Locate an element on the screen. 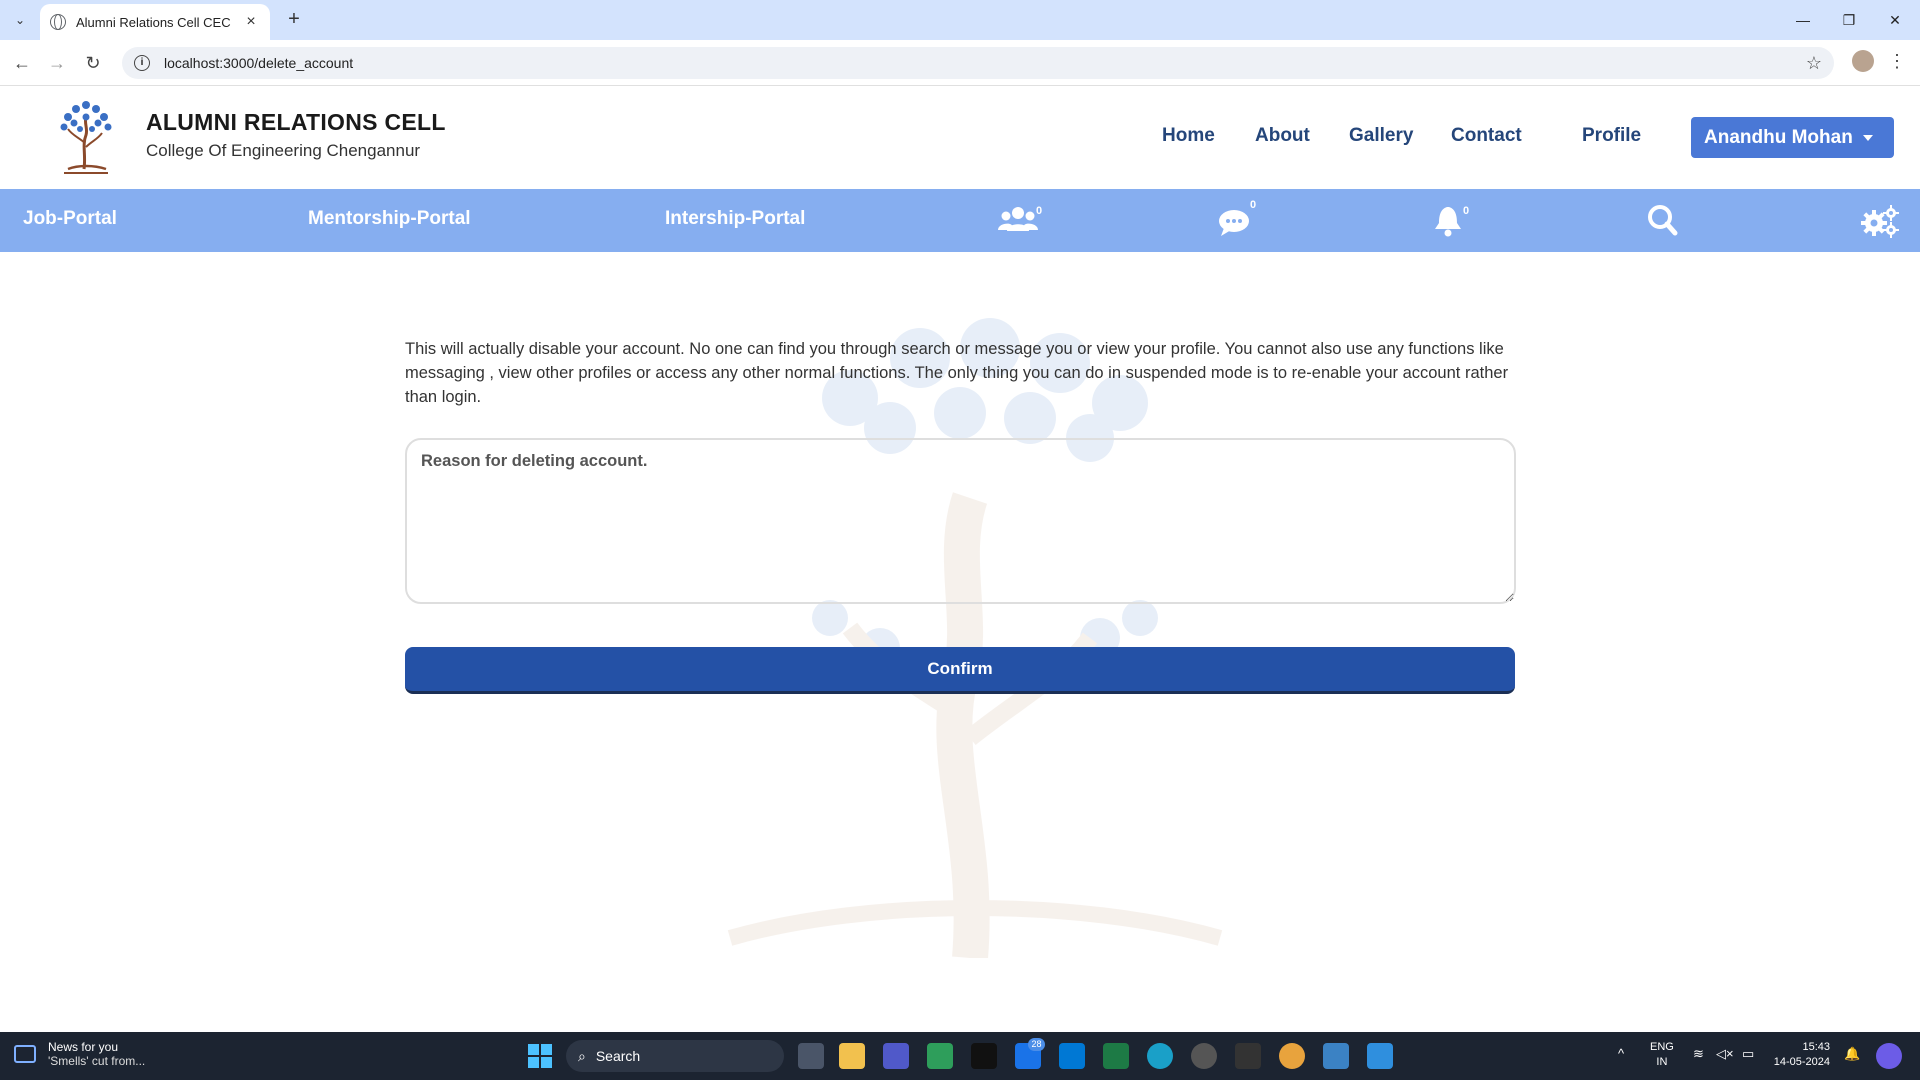 Image resolution: width=1920 pixels, height=1080 pixels. browser-toolbar: ← → ↻ i localhost:3000/delete_account ☆ is located at coordinates (960, 63).